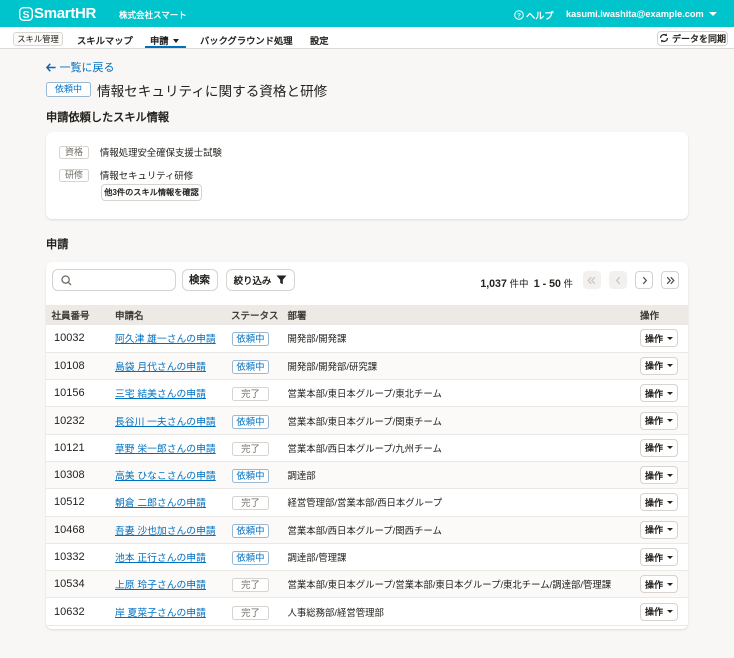 Image resolution: width=734 pixels, height=658 pixels. Describe the element at coordinates (26, 15) in the screenshot. I see `svg-text: S` at that location.